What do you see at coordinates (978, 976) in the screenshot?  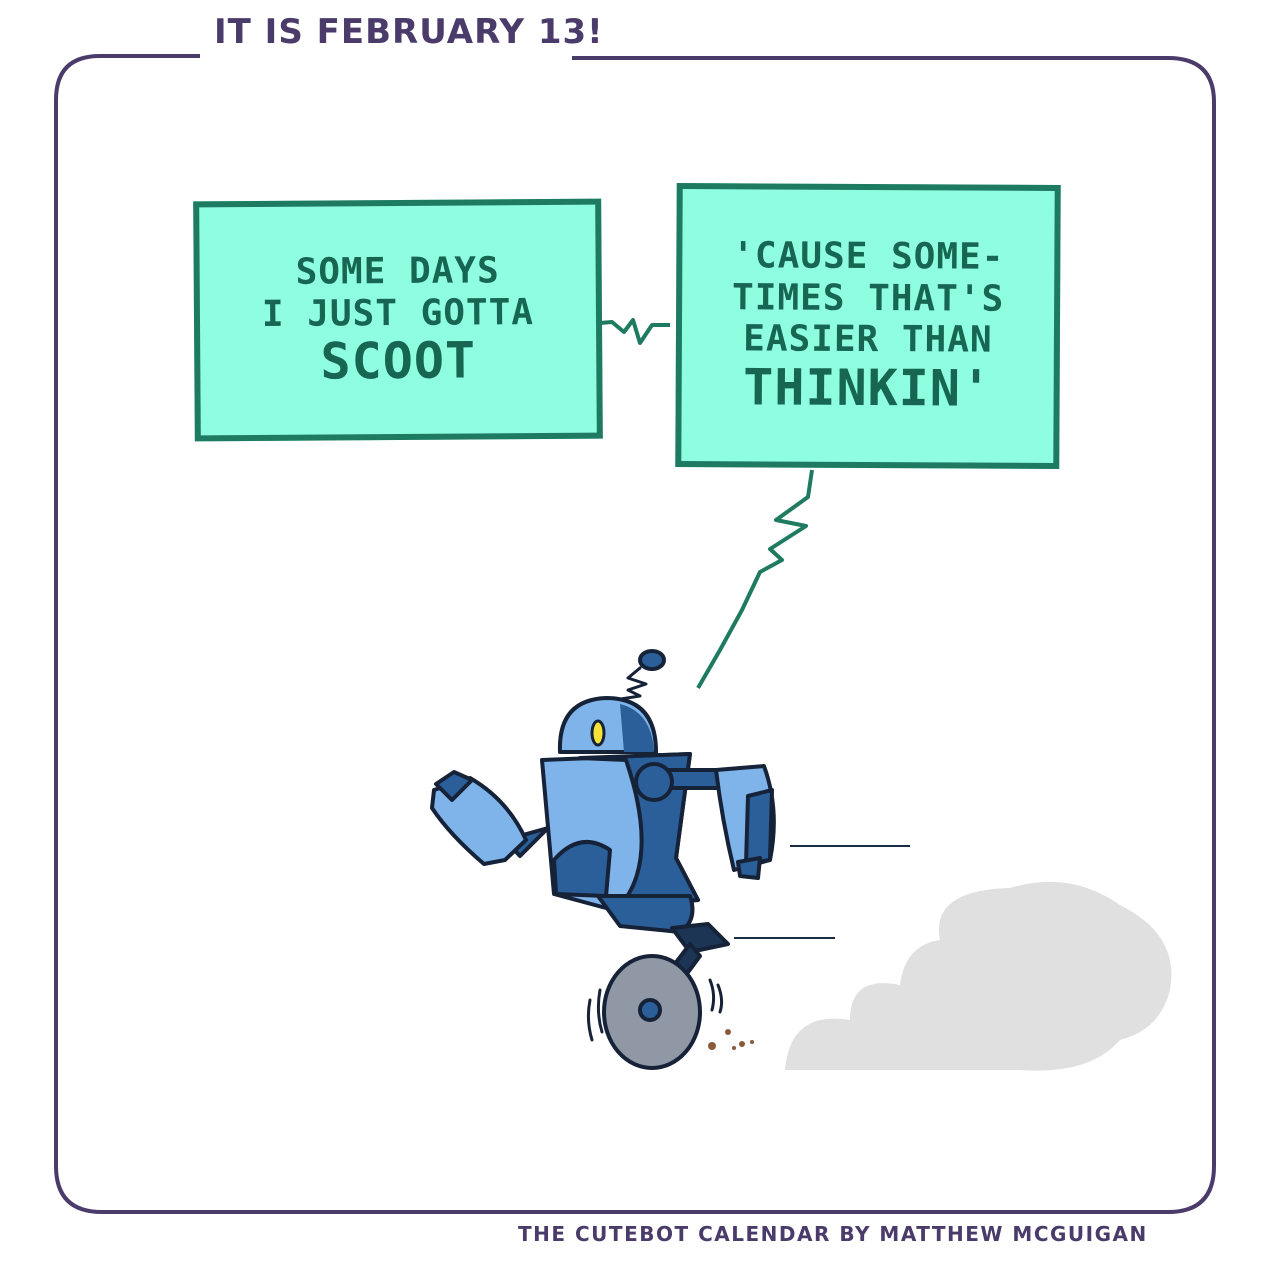 I see `dust-cloud-icon` at bounding box center [978, 976].